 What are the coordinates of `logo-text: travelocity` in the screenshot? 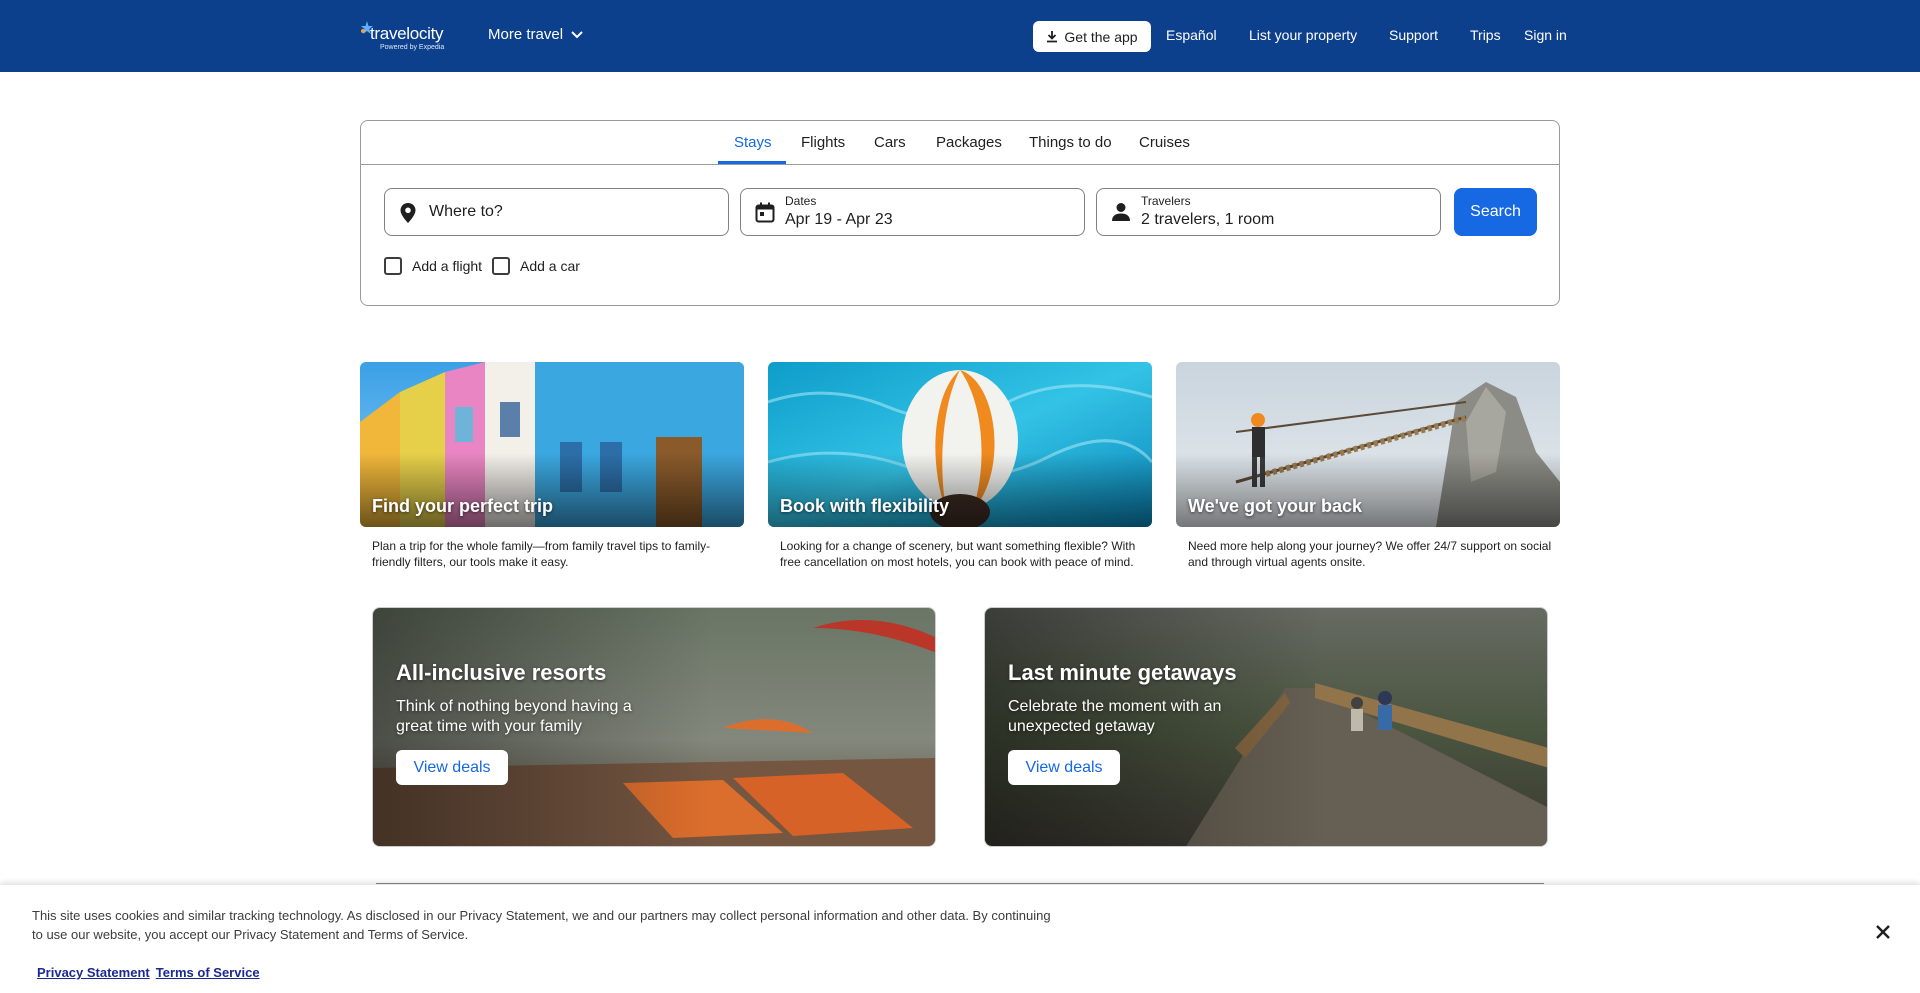 It's located at (407, 33).